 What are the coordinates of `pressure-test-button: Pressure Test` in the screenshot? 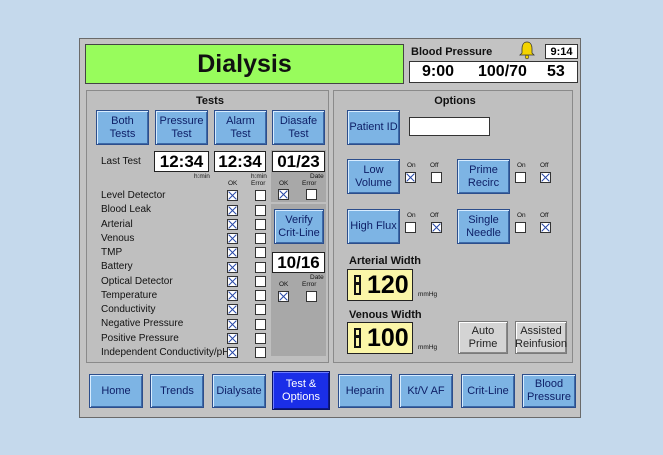 It's located at (181, 127).